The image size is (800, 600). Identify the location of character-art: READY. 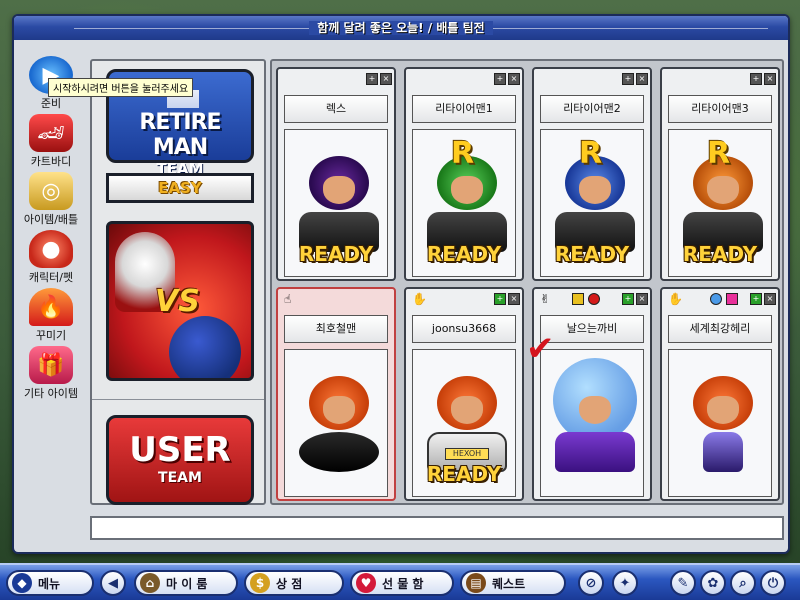
(336, 203).